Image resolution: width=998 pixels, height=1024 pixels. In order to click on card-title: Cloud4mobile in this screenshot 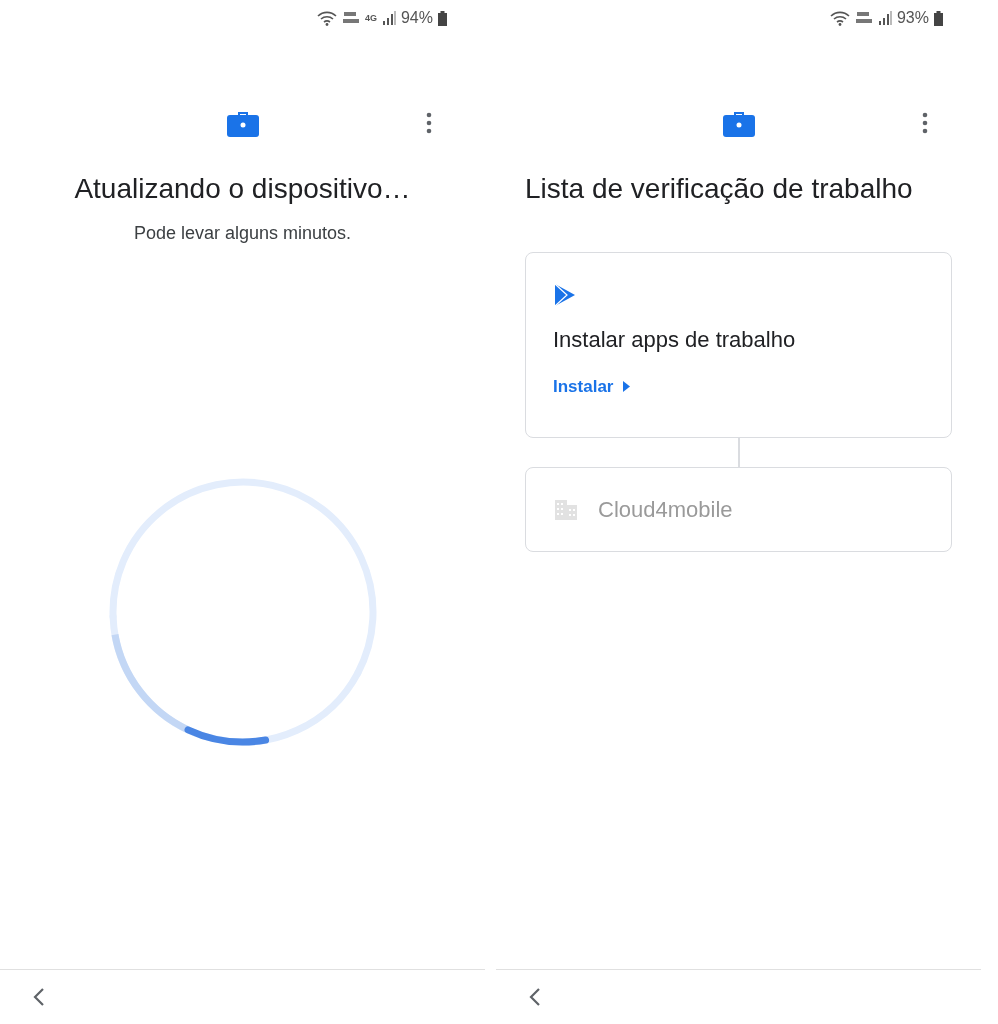, I will do `click(665, 510)`.